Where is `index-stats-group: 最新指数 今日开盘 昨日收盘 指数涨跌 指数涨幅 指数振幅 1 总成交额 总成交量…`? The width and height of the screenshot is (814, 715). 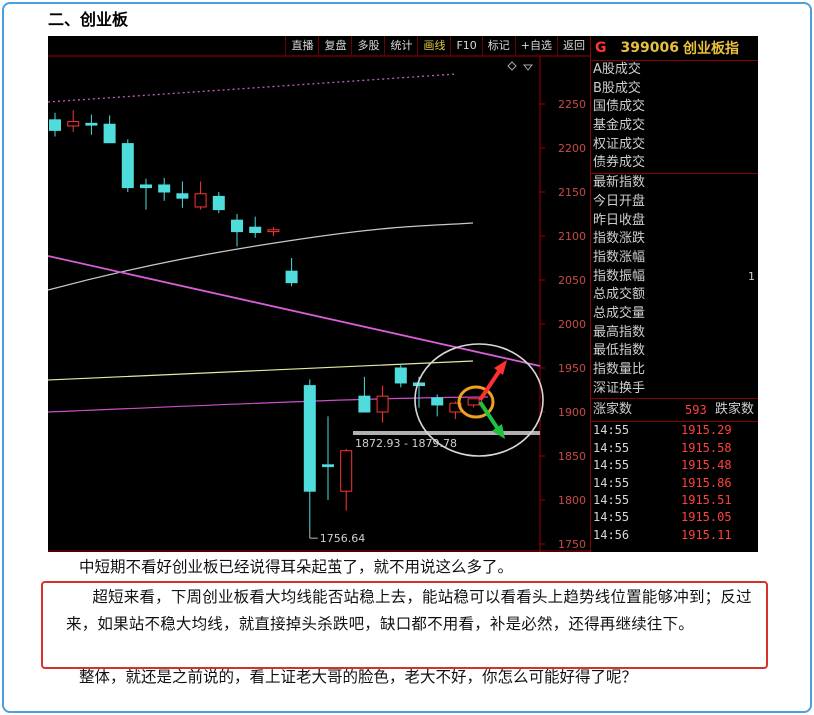 index-stats-group: 最新指数 今日开盘 昨日收盘 指数涨跌 指数涨幅 指数振幅 1 总成交额 总成交量… is located at coordinates (674, 287).